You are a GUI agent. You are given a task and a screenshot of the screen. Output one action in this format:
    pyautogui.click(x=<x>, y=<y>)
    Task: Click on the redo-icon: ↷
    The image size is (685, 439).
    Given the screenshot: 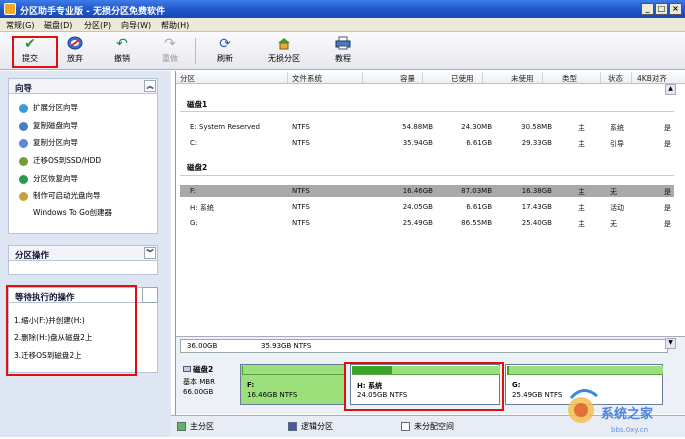 What is the action you would take?
    pyautogui.click(x=170, y=44)
    